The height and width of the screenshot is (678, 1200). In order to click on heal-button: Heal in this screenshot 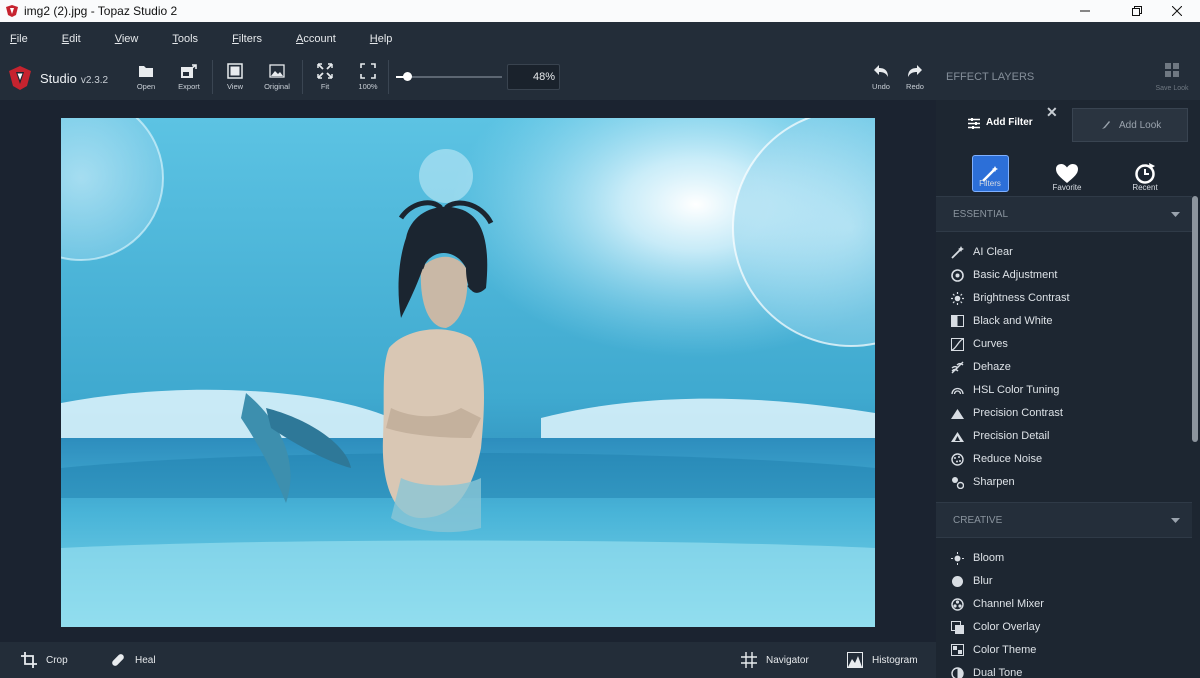, I will do `click(132, 660)`.